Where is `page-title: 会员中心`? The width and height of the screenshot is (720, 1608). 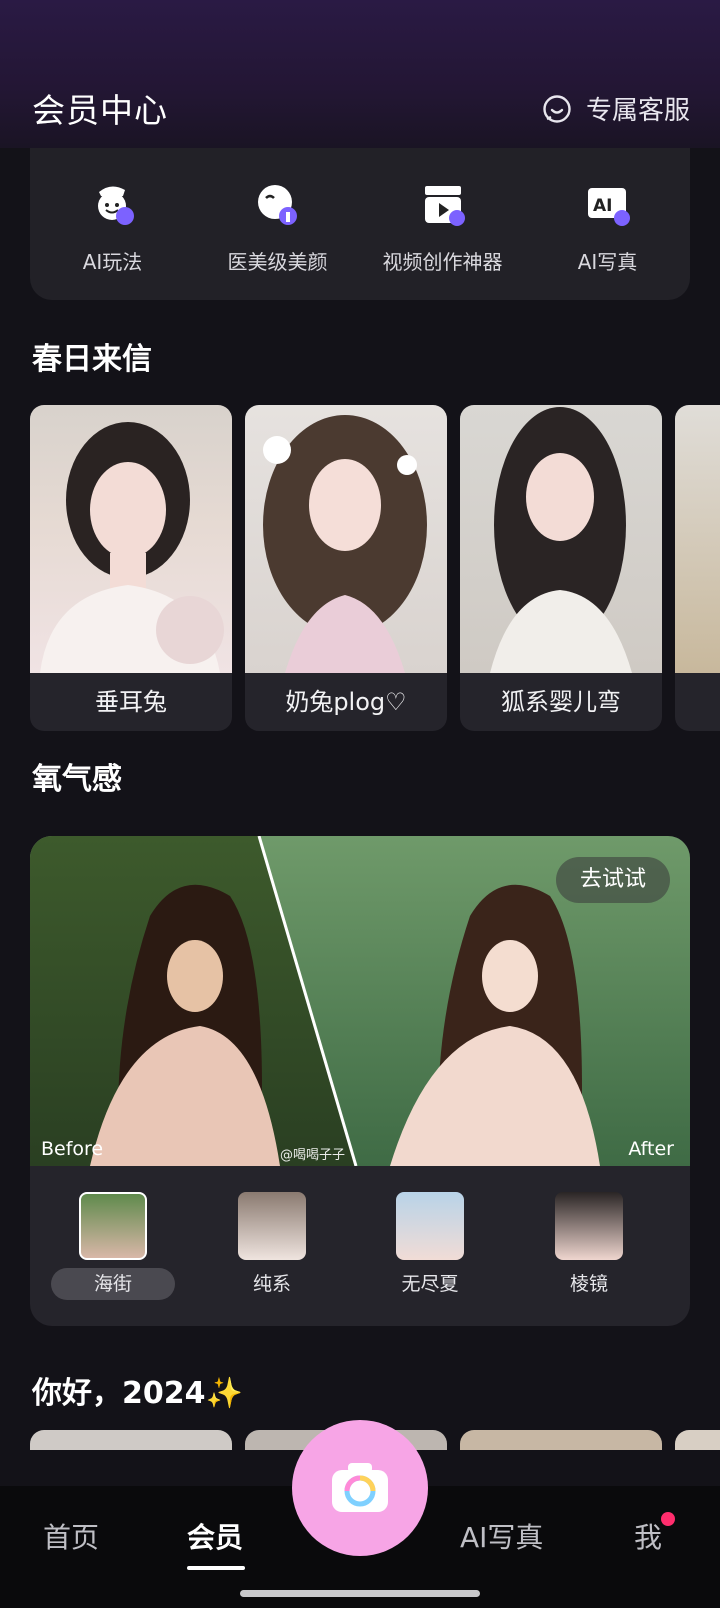
page-title: 会员中心 is located at coordinates (100, 110).